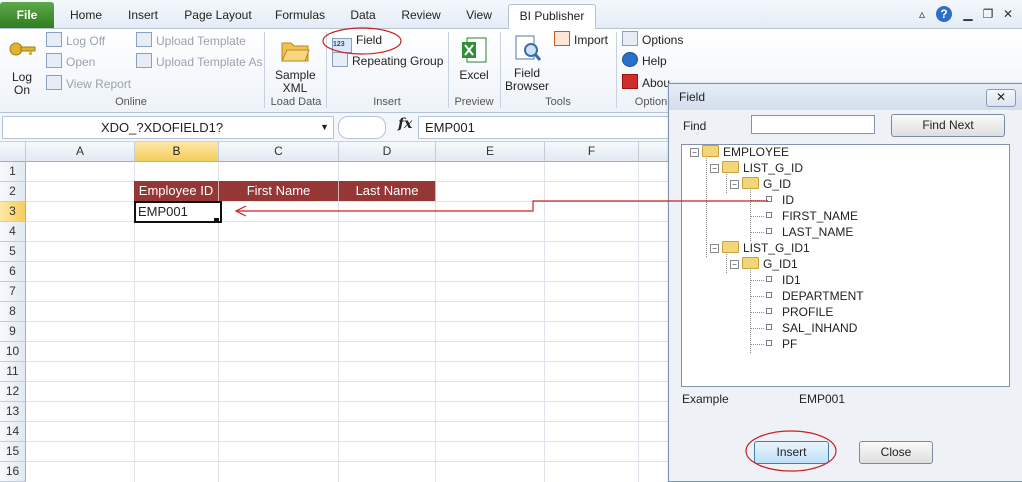 This screenshot has height=482, width=1022. I want to click on tab-page-layout: Page Layout, so click(218, 15).